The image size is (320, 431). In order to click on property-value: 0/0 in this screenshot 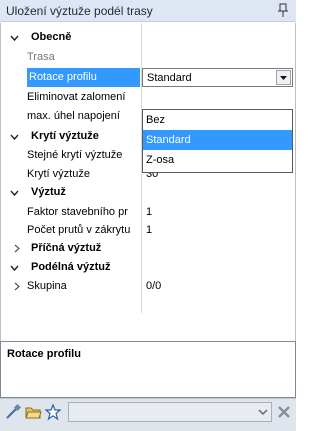, I will do `click(218, 286)`.